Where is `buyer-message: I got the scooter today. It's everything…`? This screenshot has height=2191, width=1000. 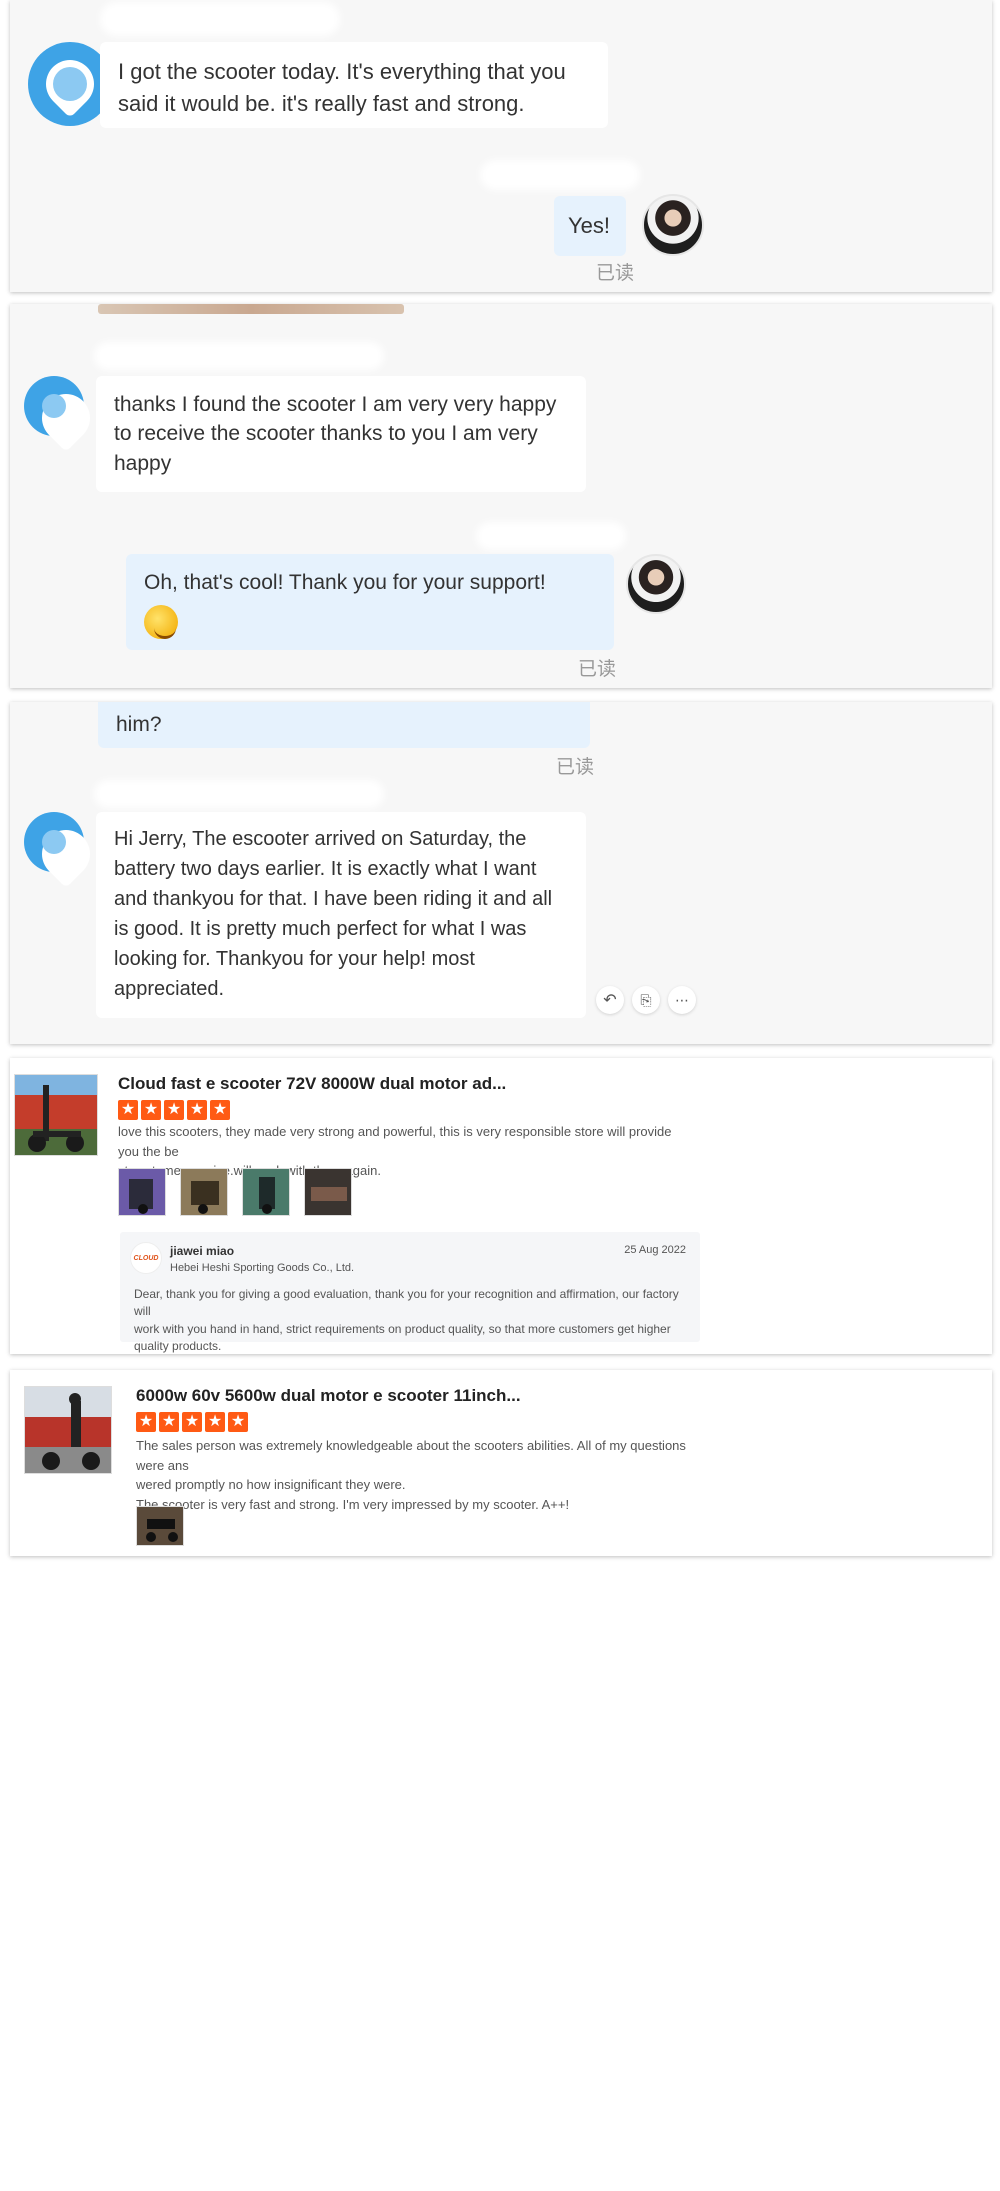 buyer-message: I got the scooter today. It's everything… is located at coordinates (354, 85).